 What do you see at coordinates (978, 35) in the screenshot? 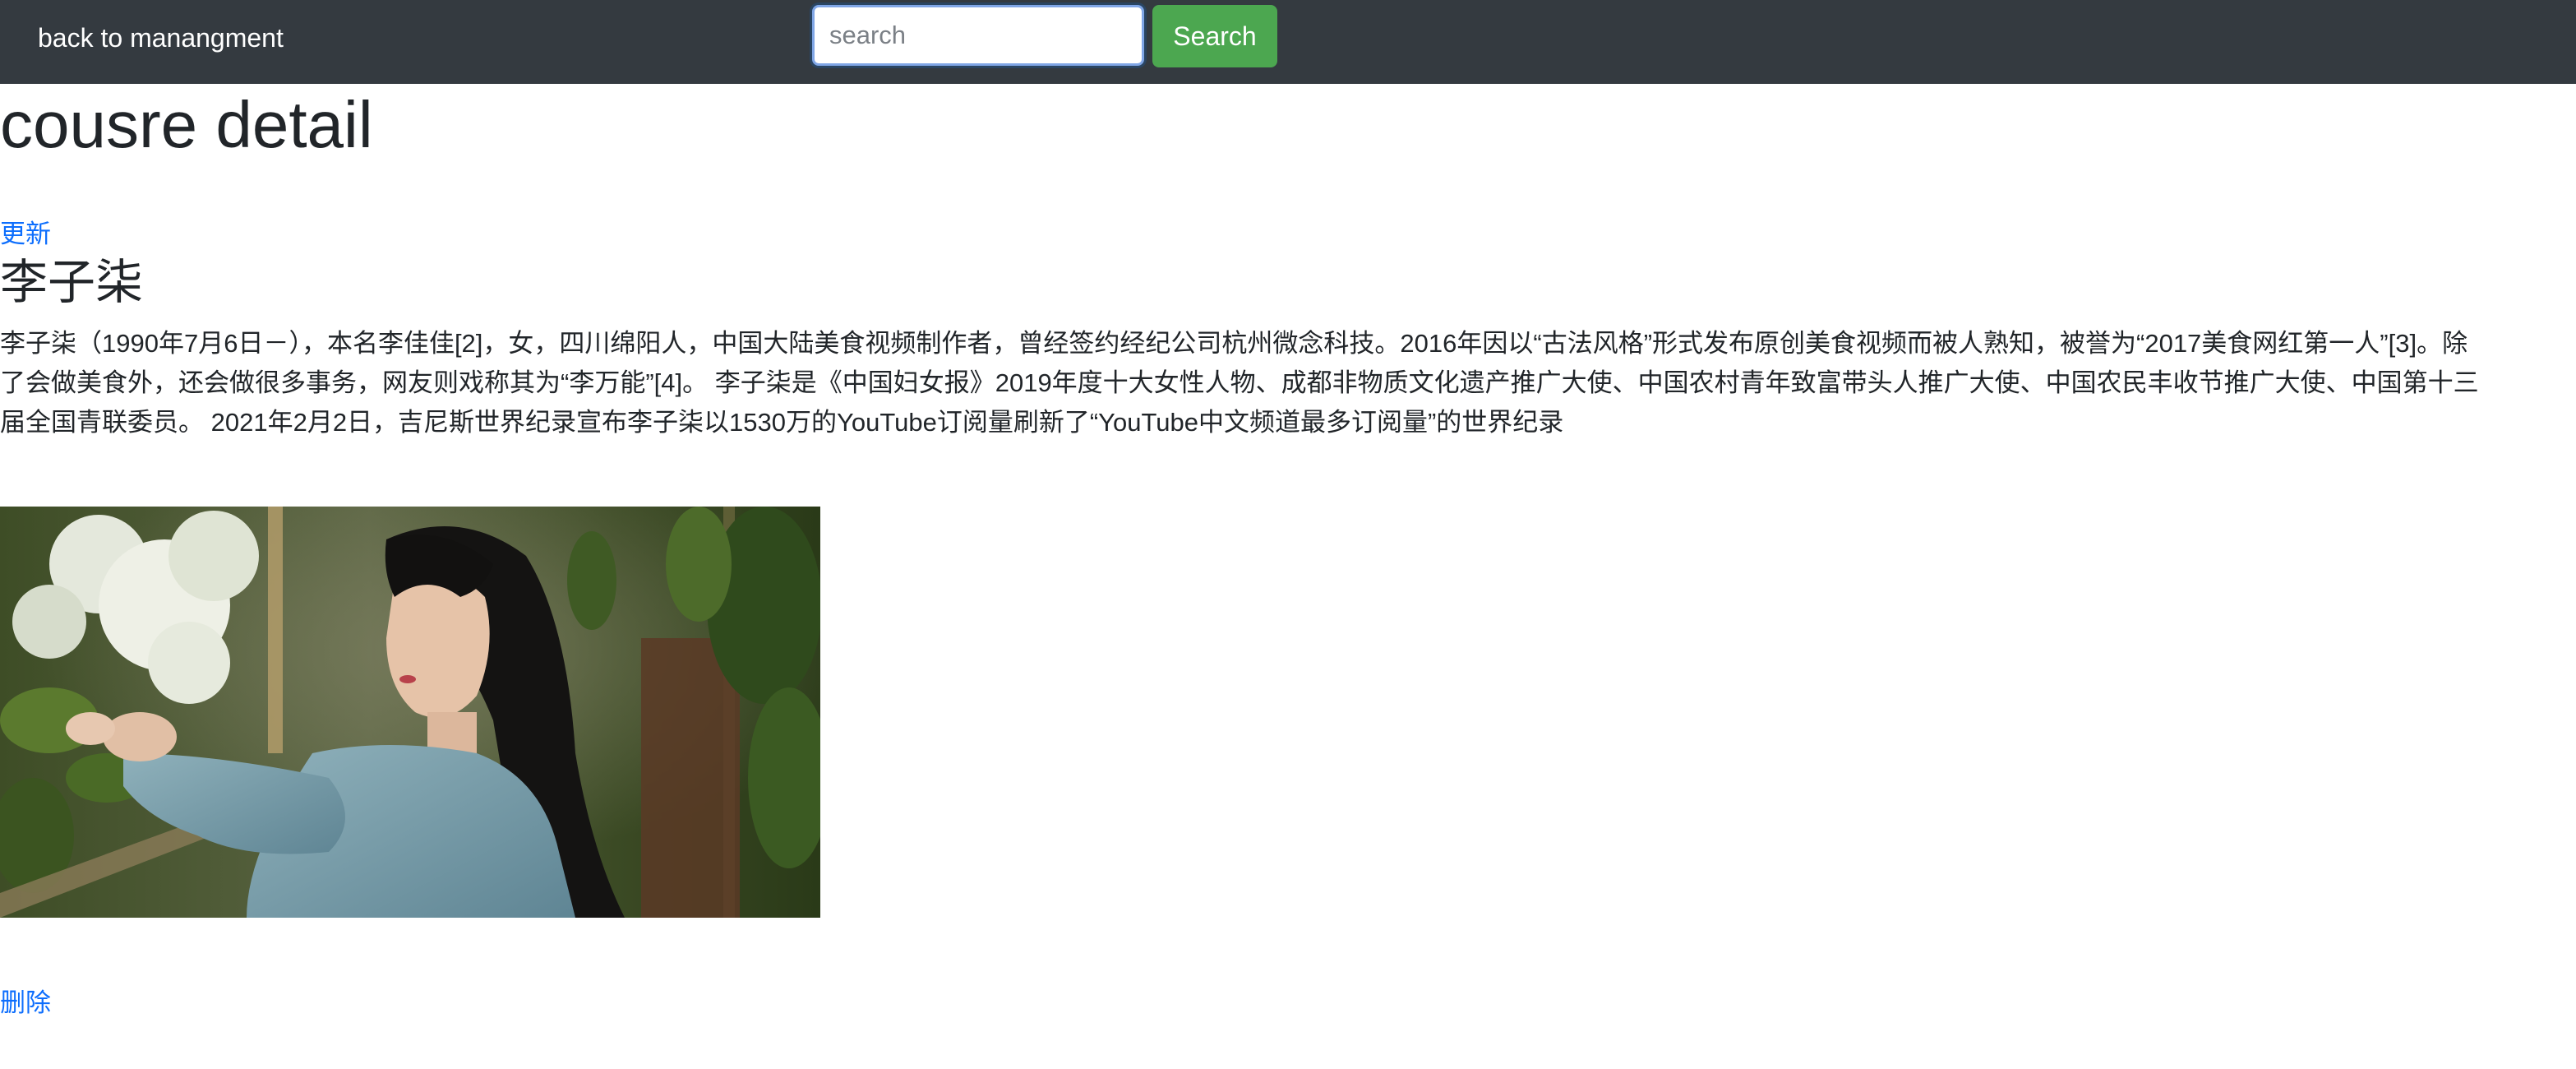
I see `search-input` at bounding box center [978, 35].